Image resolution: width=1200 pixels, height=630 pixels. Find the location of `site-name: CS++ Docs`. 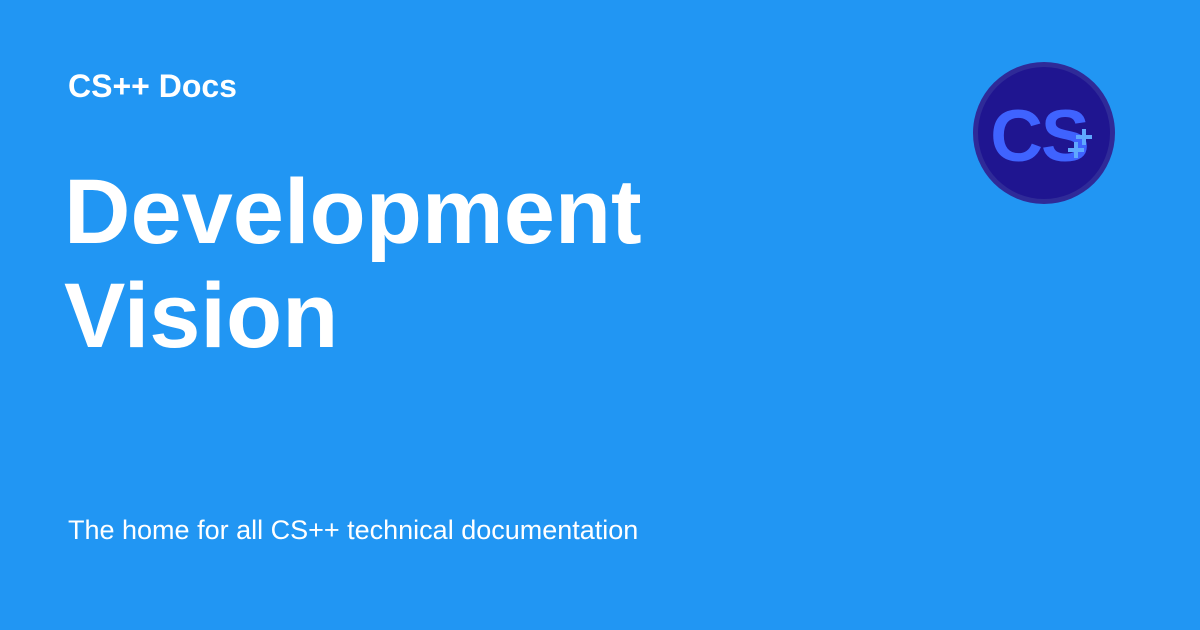

site-name: CS++ Docs is located at coordinates (152, 86).